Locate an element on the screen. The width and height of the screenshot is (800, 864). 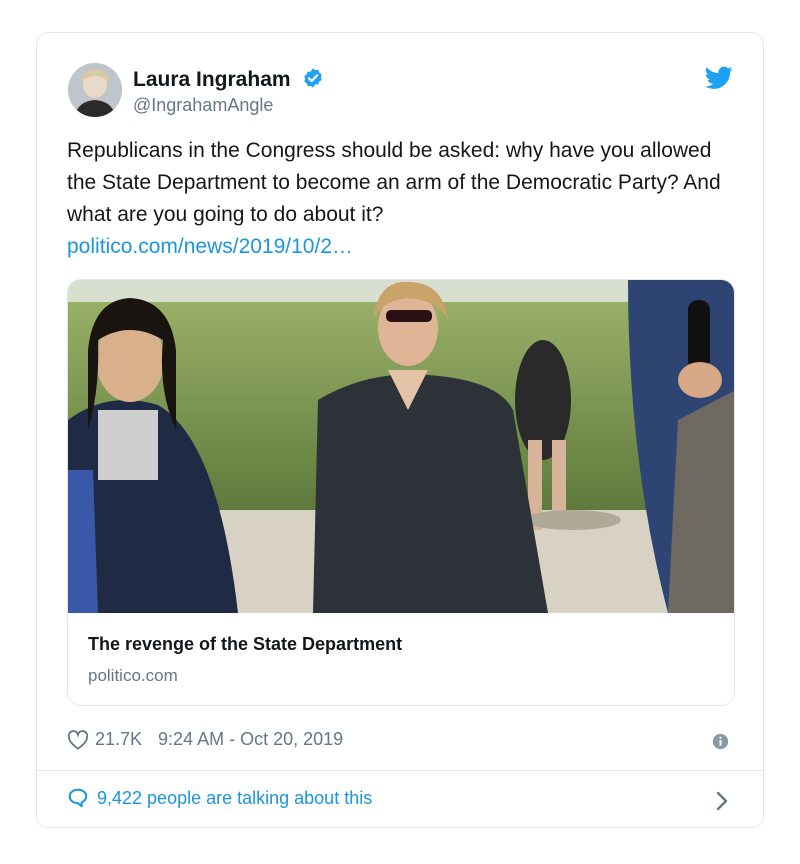
speech-bubble-icon is located at coordinates (78, 798).